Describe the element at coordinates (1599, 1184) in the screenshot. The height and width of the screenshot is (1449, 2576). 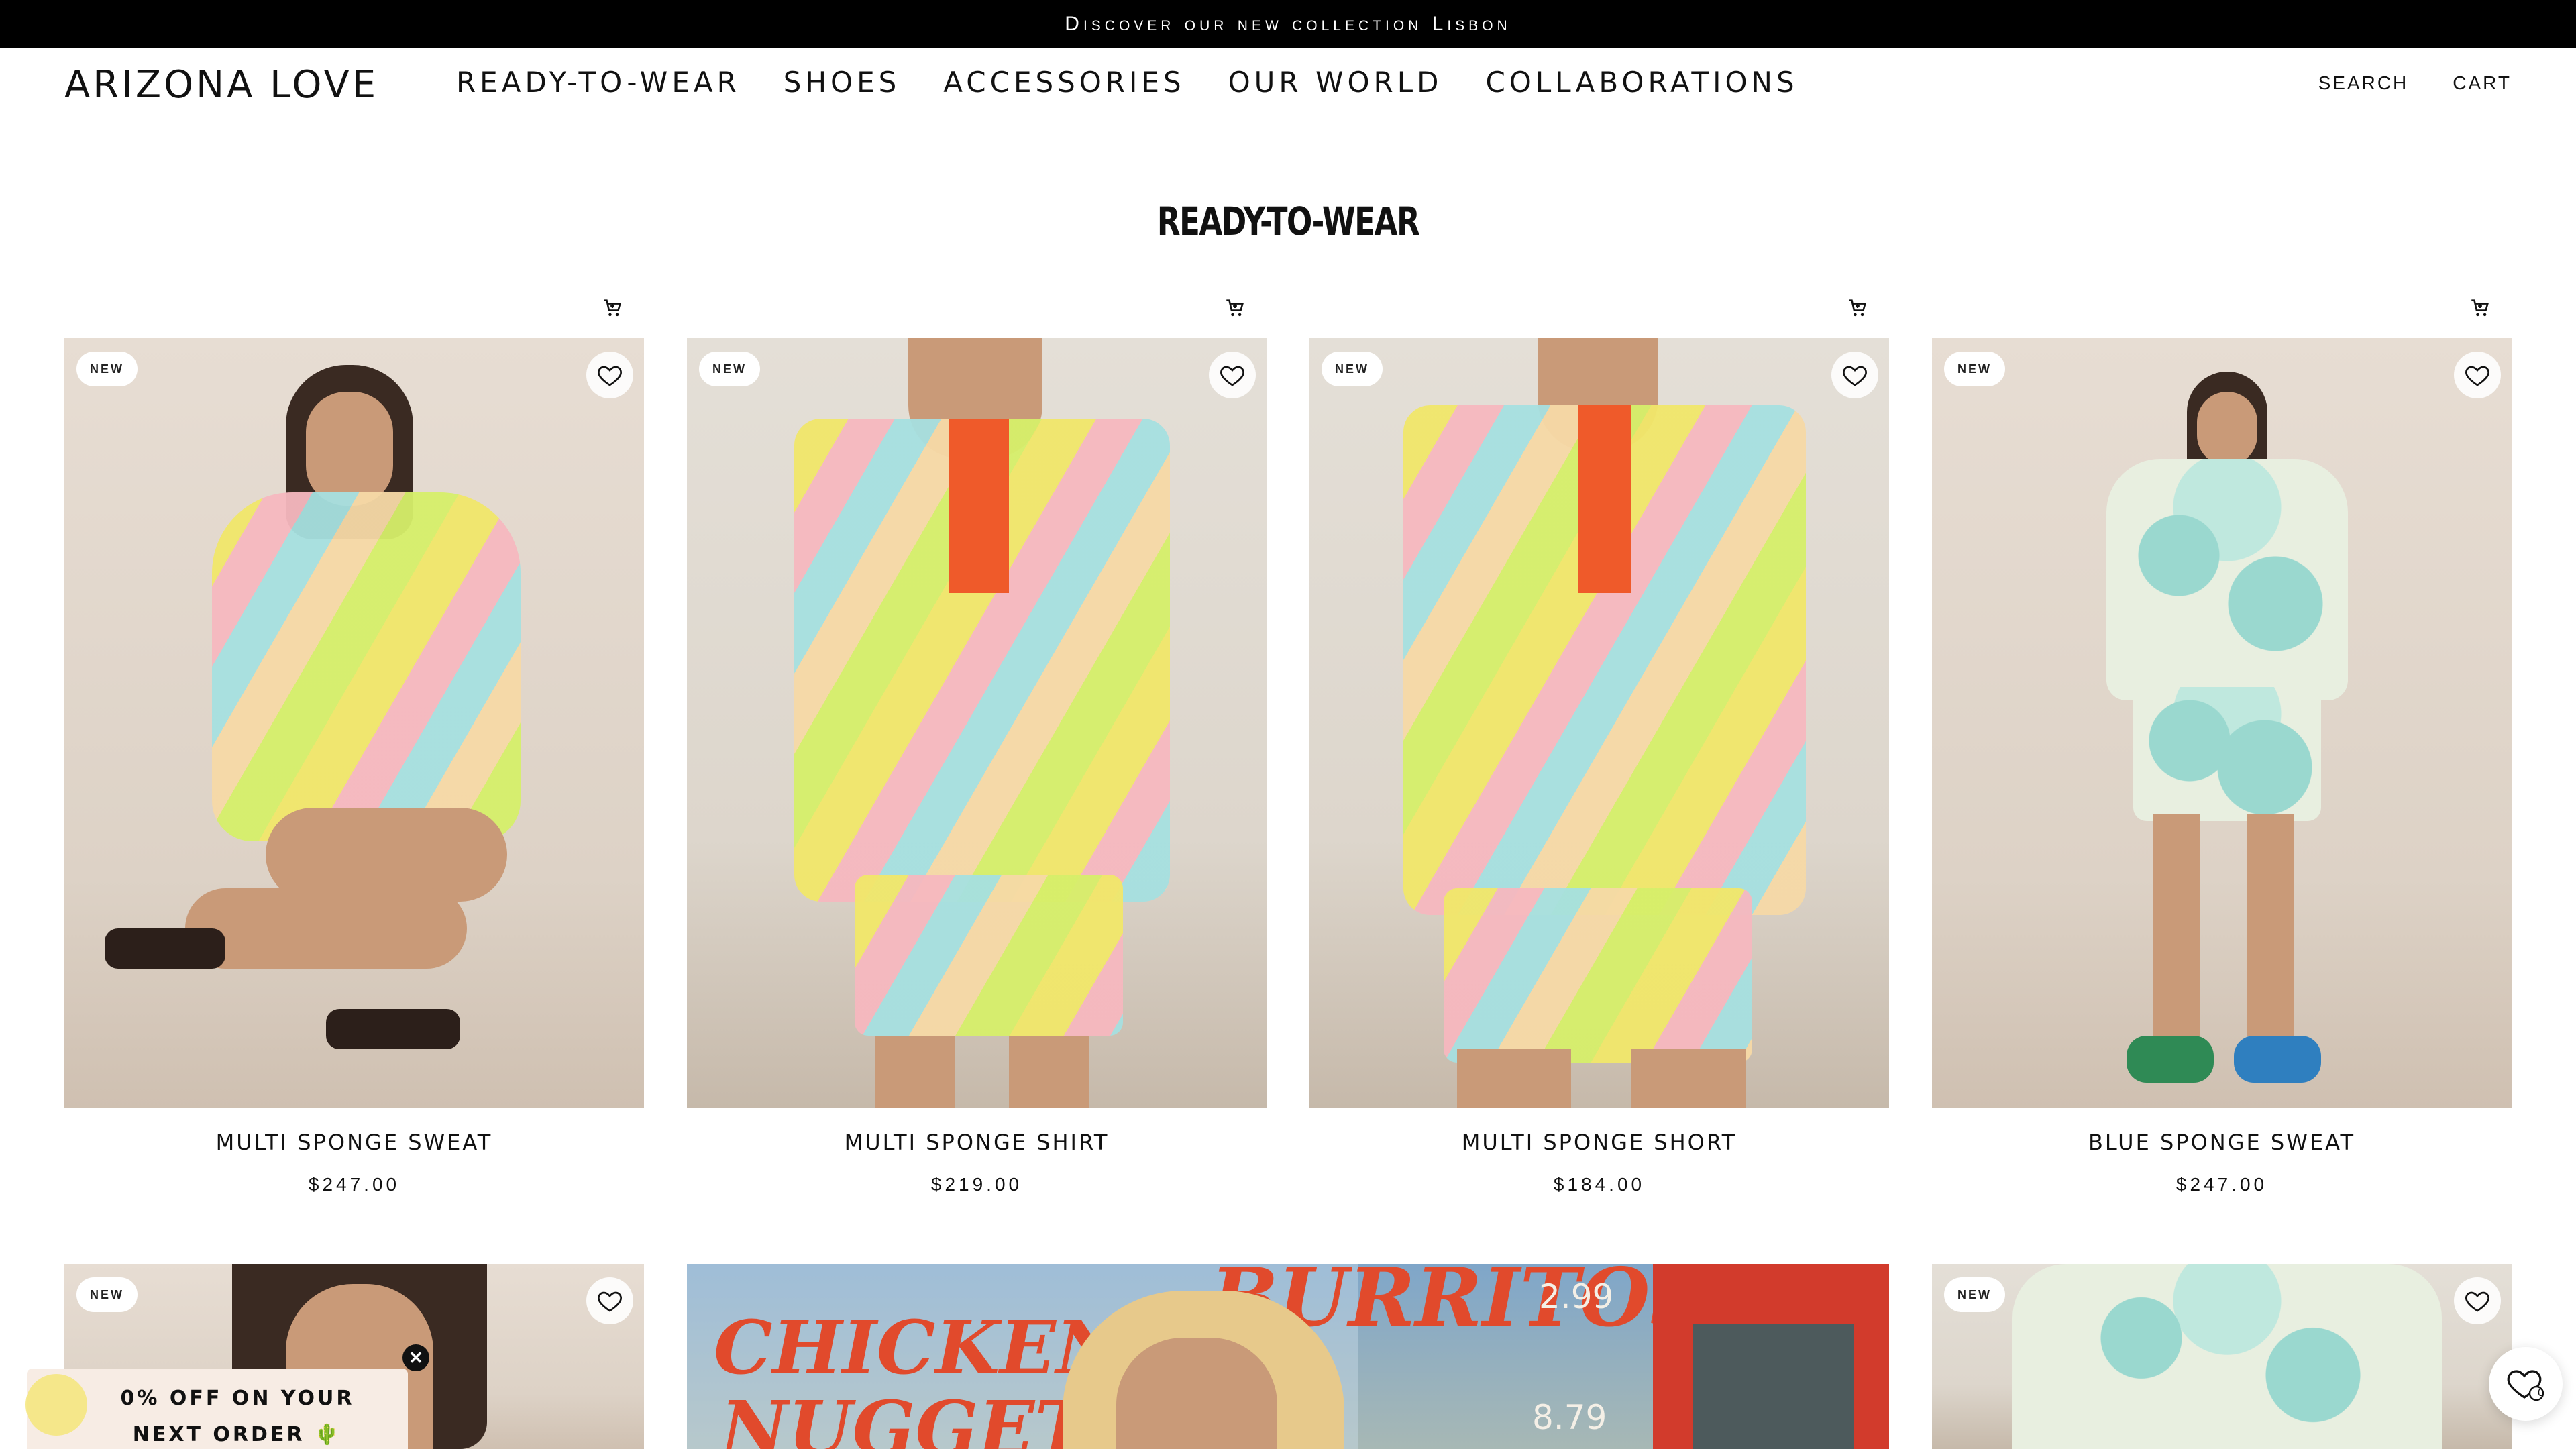
I see `product-price: $184.00` at that location.